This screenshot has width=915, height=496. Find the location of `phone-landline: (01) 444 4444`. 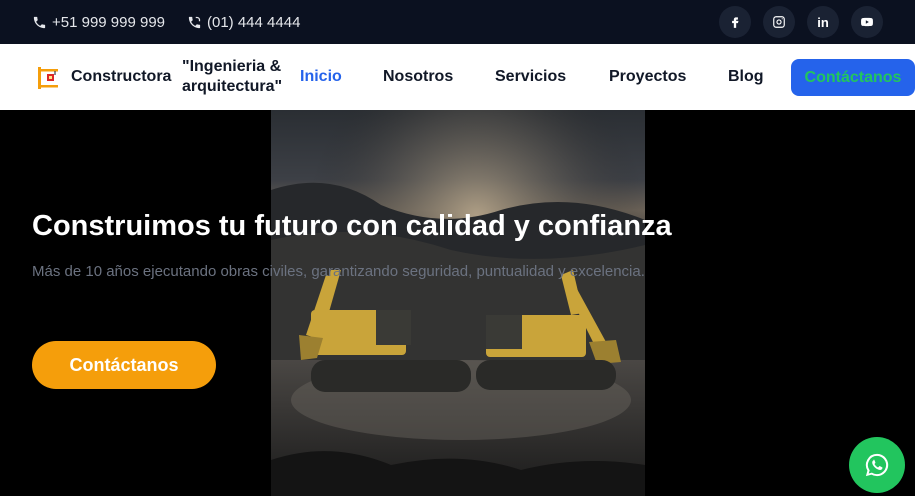

phone-landline: (01) 444 4444 is located at coordinates (243, 22).